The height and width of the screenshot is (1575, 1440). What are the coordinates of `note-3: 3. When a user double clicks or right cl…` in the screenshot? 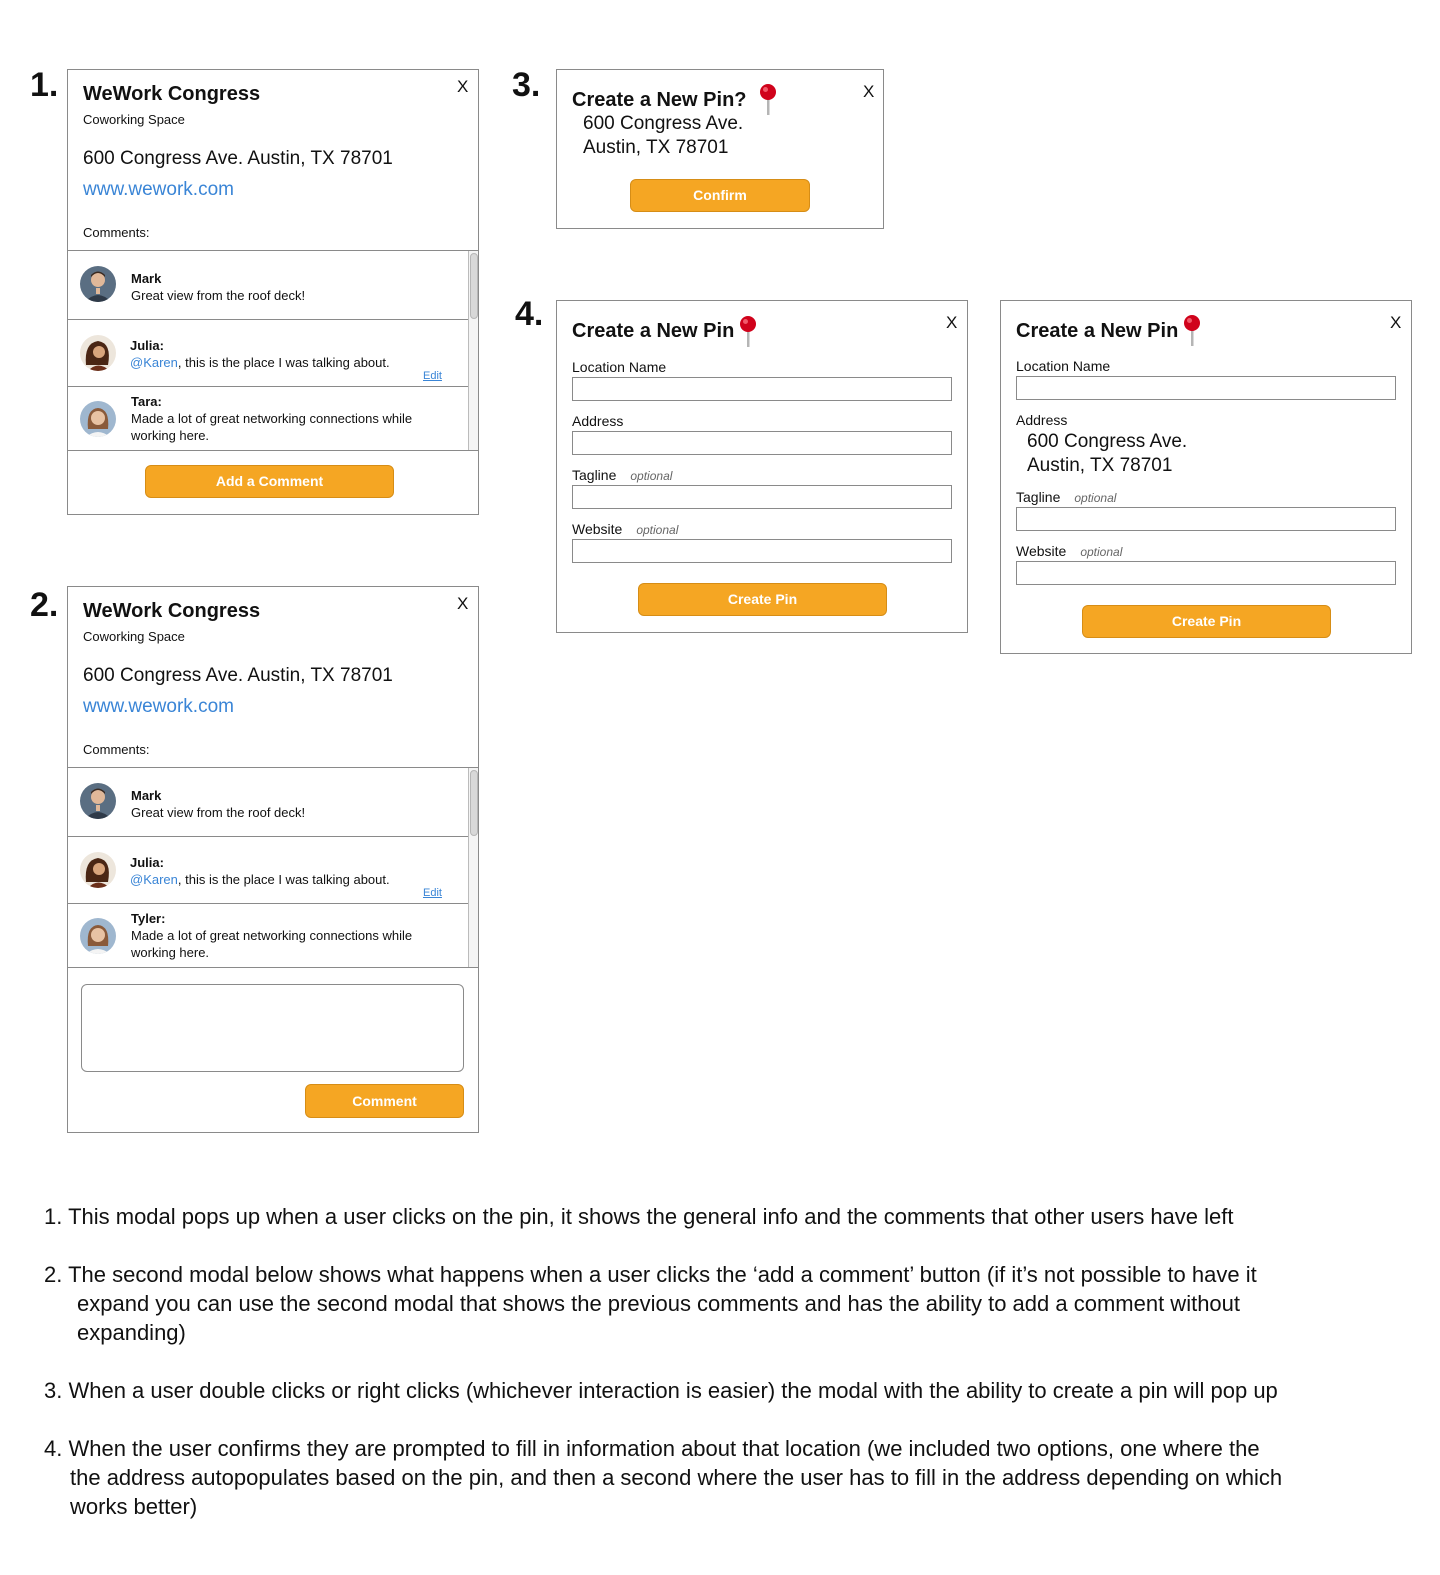 It's located at (661, 1390).